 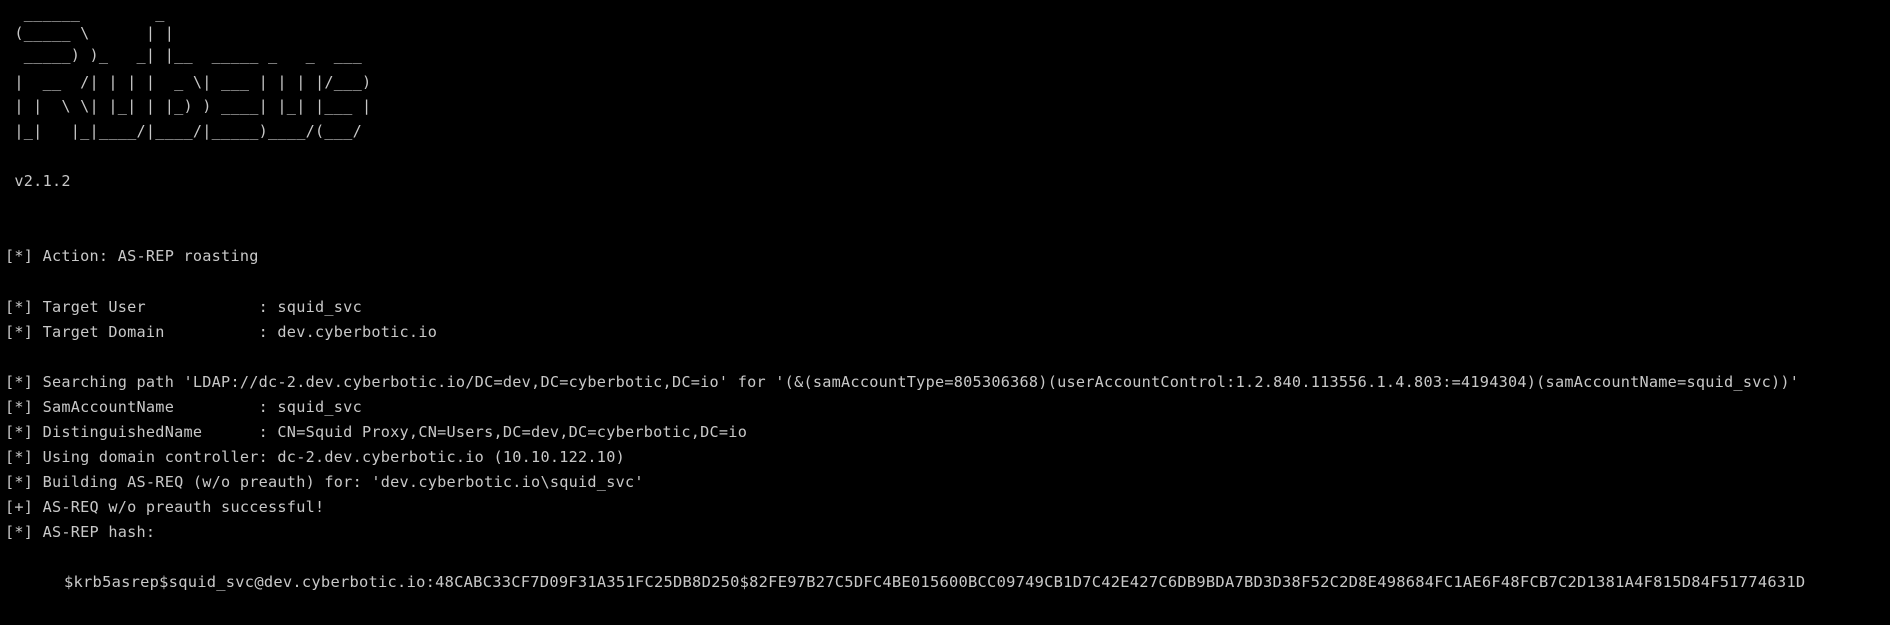 I want to click on version-text: v2.1.2, so click(x=38, y=181).